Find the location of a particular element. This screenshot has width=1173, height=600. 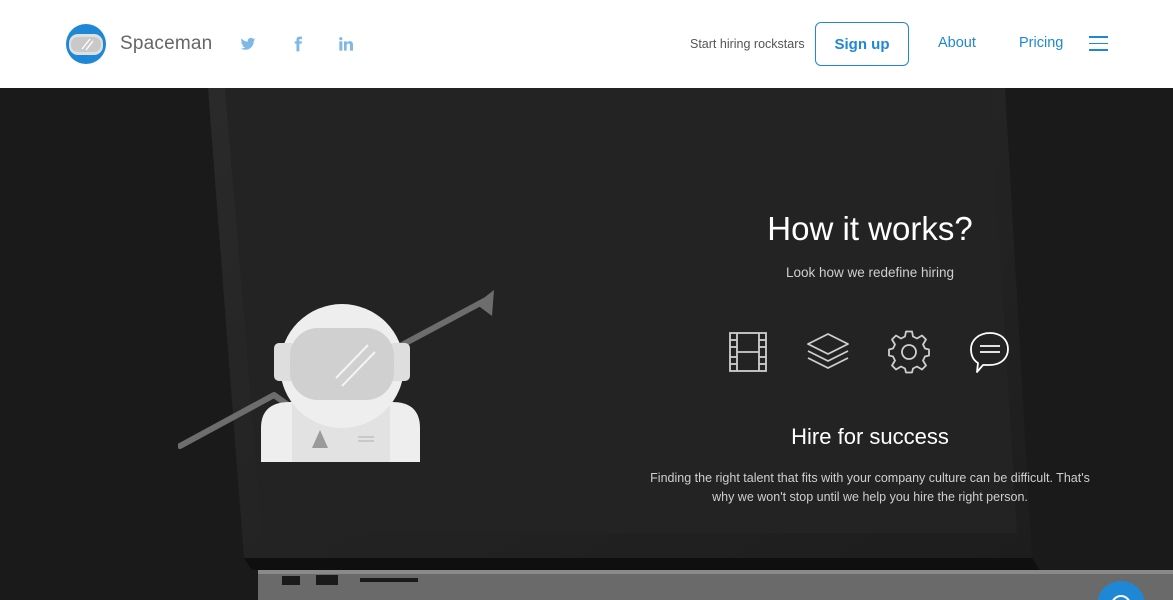

linkedin-icon is located at coordinates (346, 44).